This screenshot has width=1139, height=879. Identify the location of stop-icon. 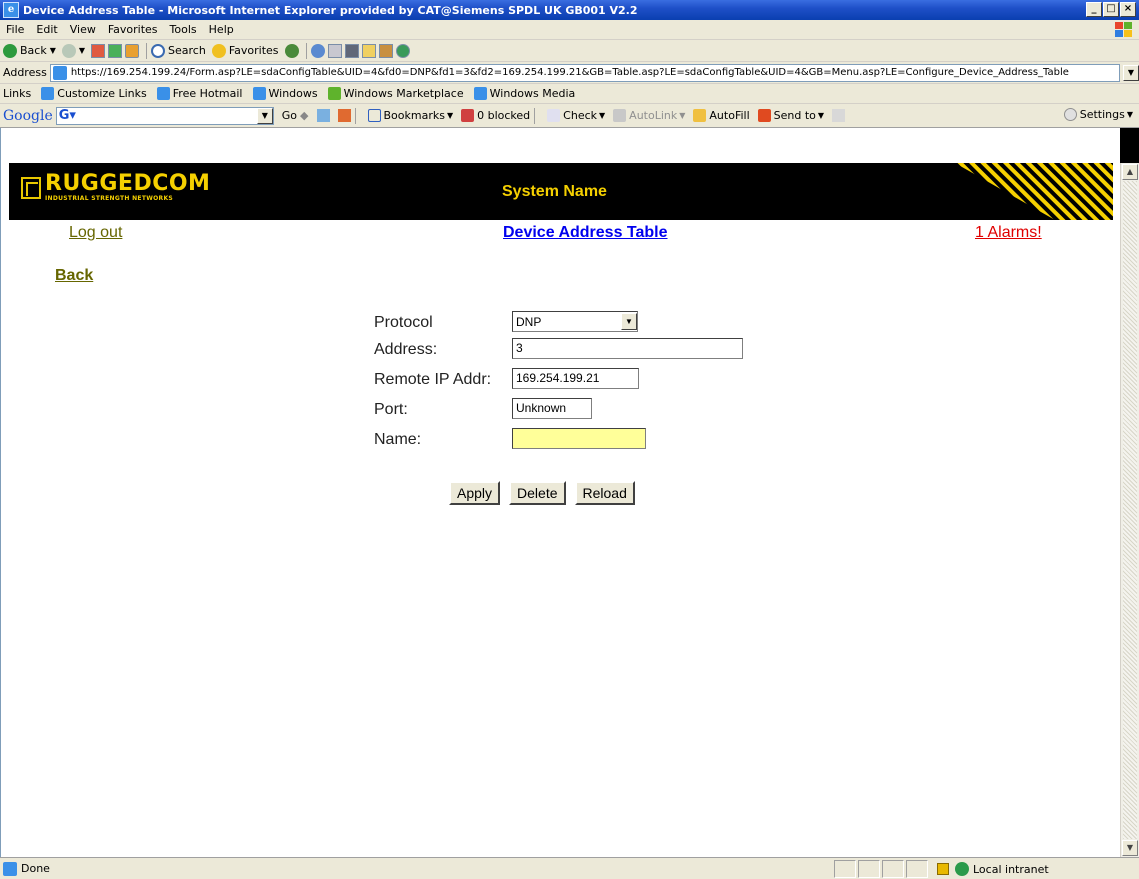
(98, 50).